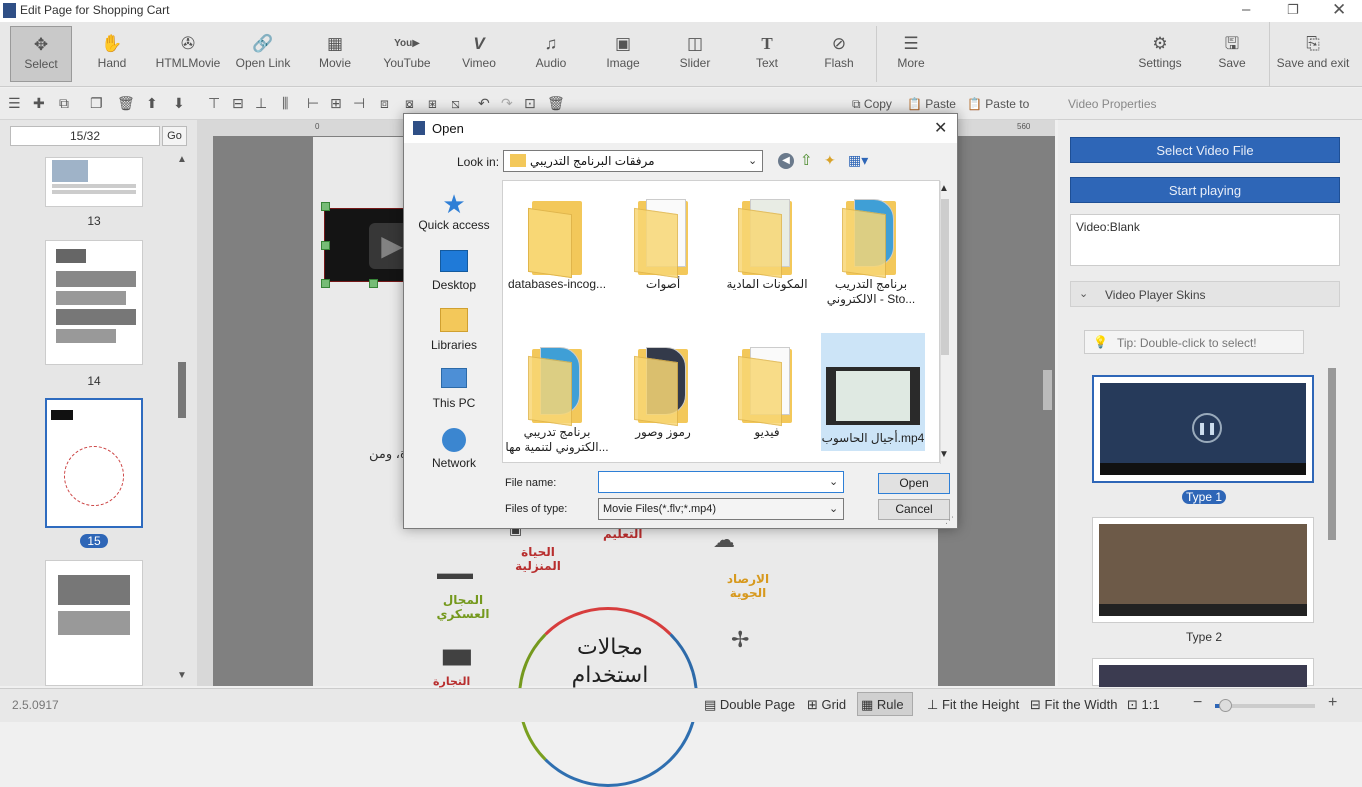 The image size is (1362, 787). Describe the element at coordinates (1225, 705) in the screenshot. I see `zoom-slider-handle` at that location.